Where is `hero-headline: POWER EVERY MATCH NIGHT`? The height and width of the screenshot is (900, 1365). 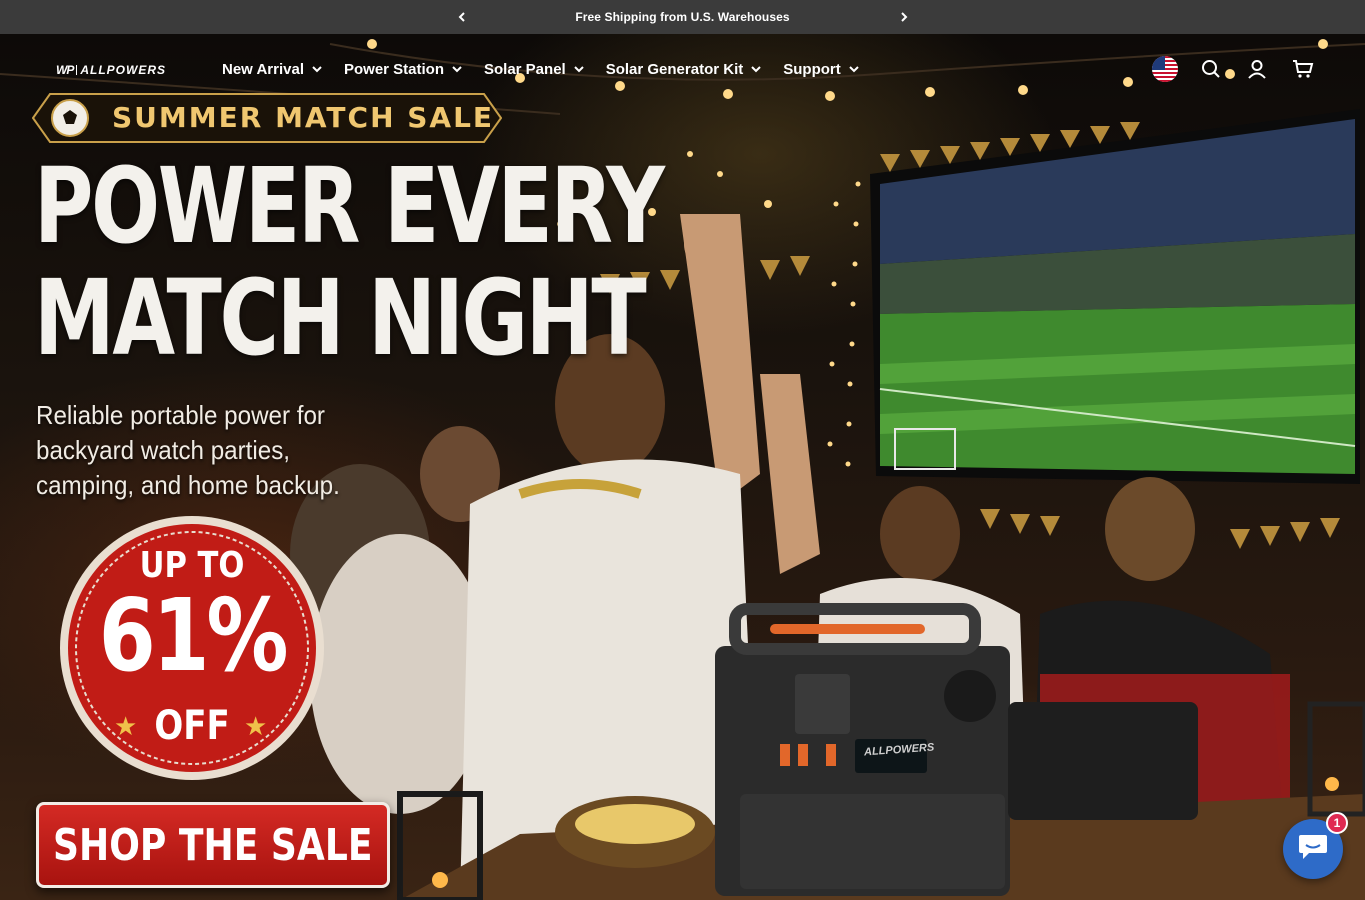
hero-headline: POWER EVERY MATCH NIGHT is located at coordinates (349, 262).